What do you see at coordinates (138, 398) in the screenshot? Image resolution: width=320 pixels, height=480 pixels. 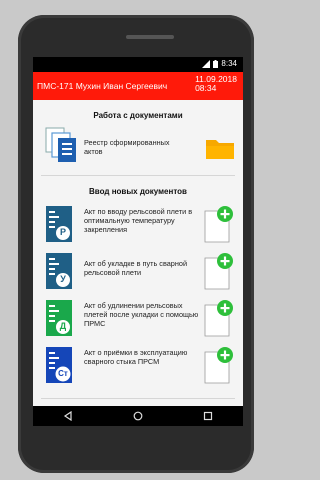 I see `bottom-divider` at bounding box center [138, 398].